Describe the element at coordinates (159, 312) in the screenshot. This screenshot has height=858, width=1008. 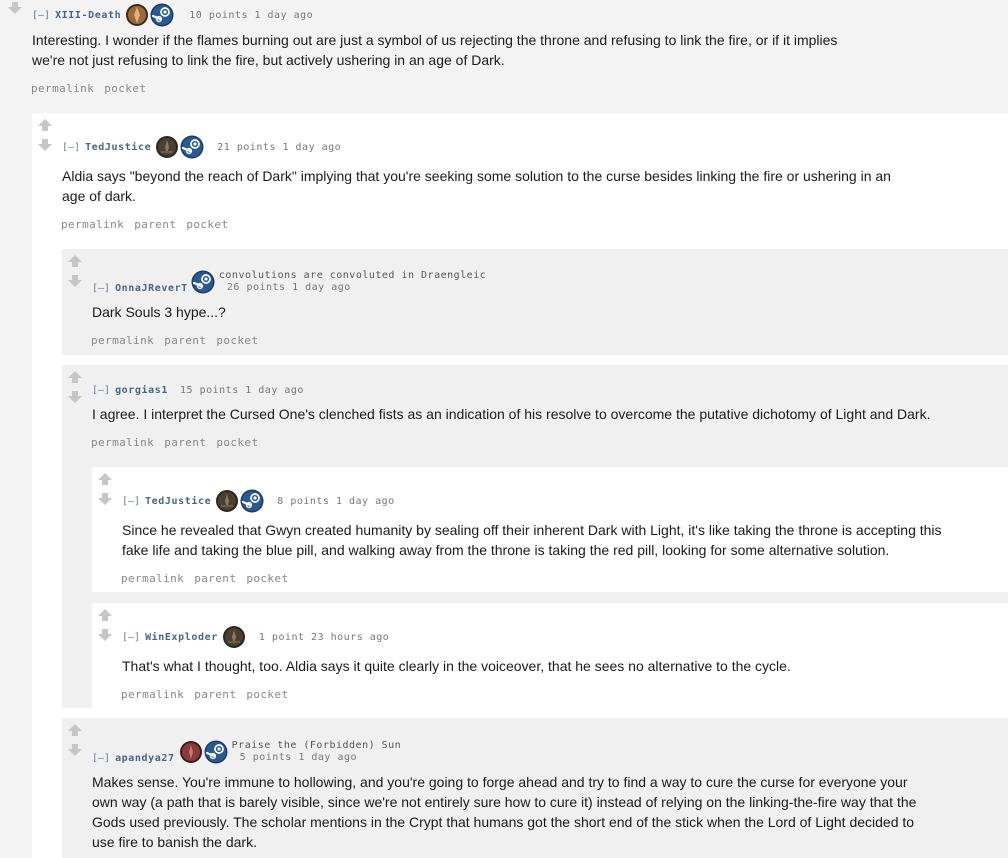
I see `comment-body: Dark Souls 3 hype...?` at that location.